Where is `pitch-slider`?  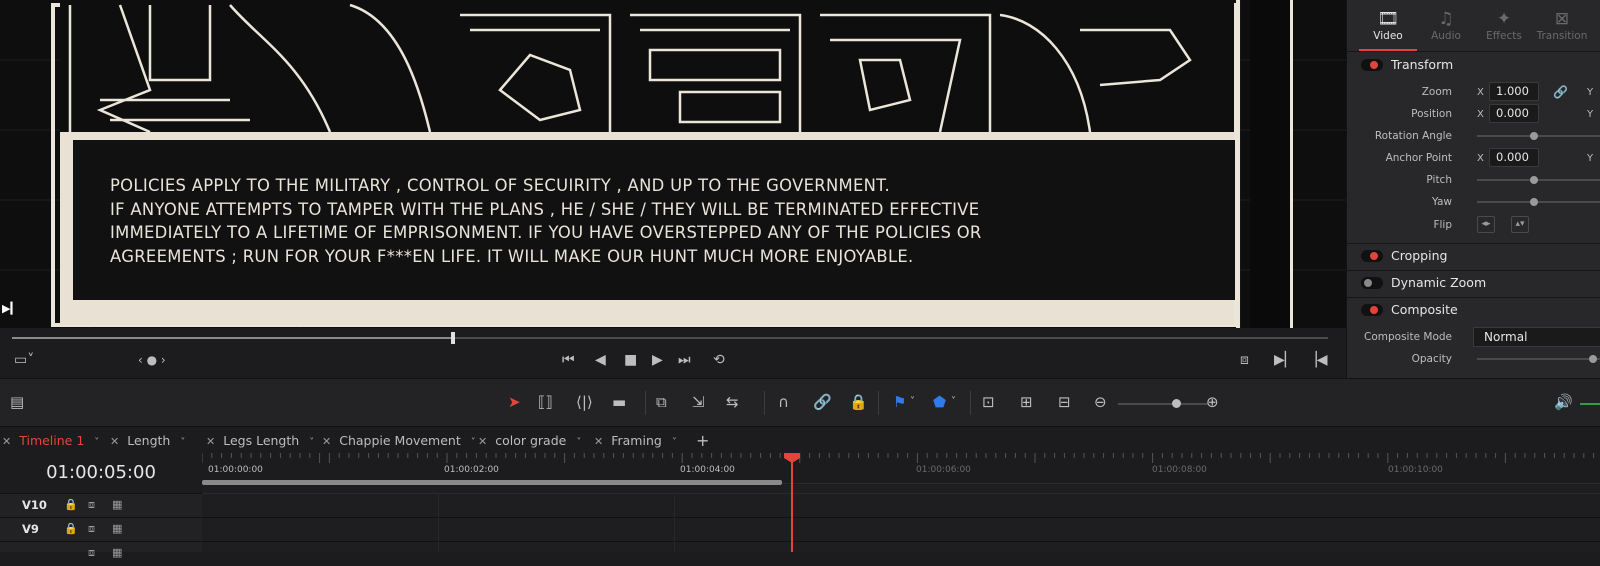
pitch-slider is located at coordinates (1538, 180).